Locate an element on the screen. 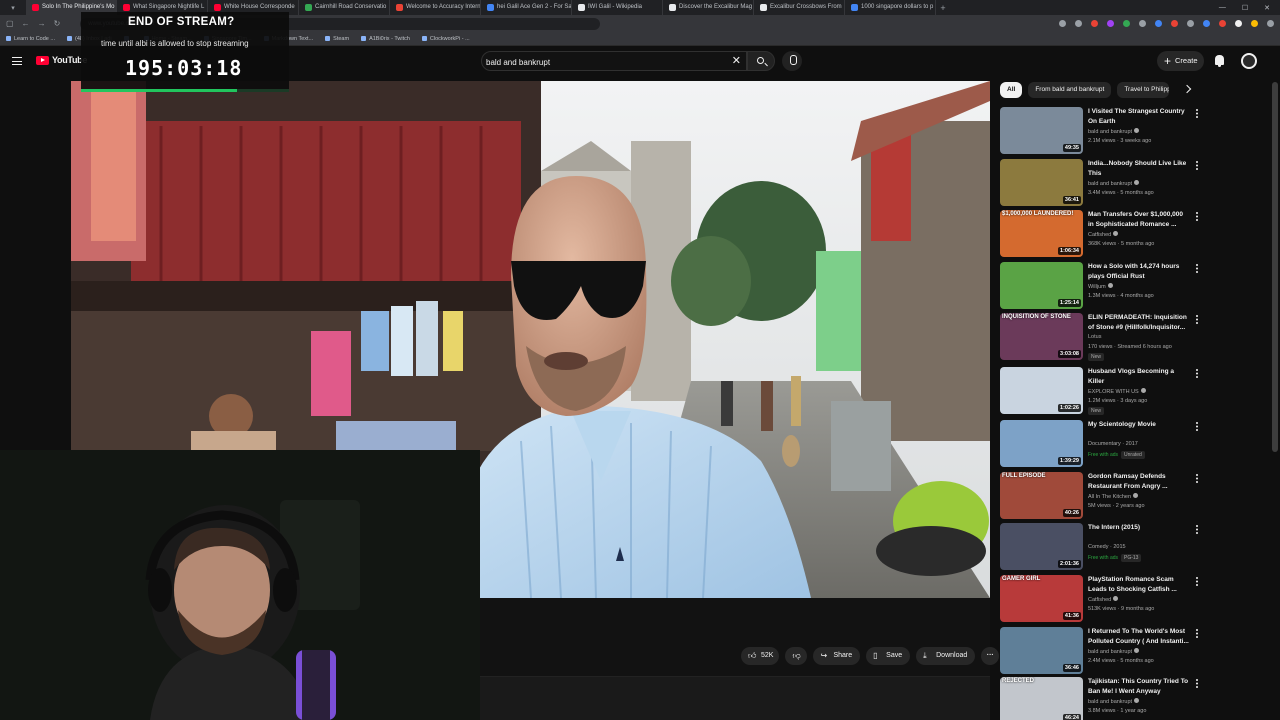 This screenshot has width=1280, height=720. menu-icon is located at coordinates (17, 61).